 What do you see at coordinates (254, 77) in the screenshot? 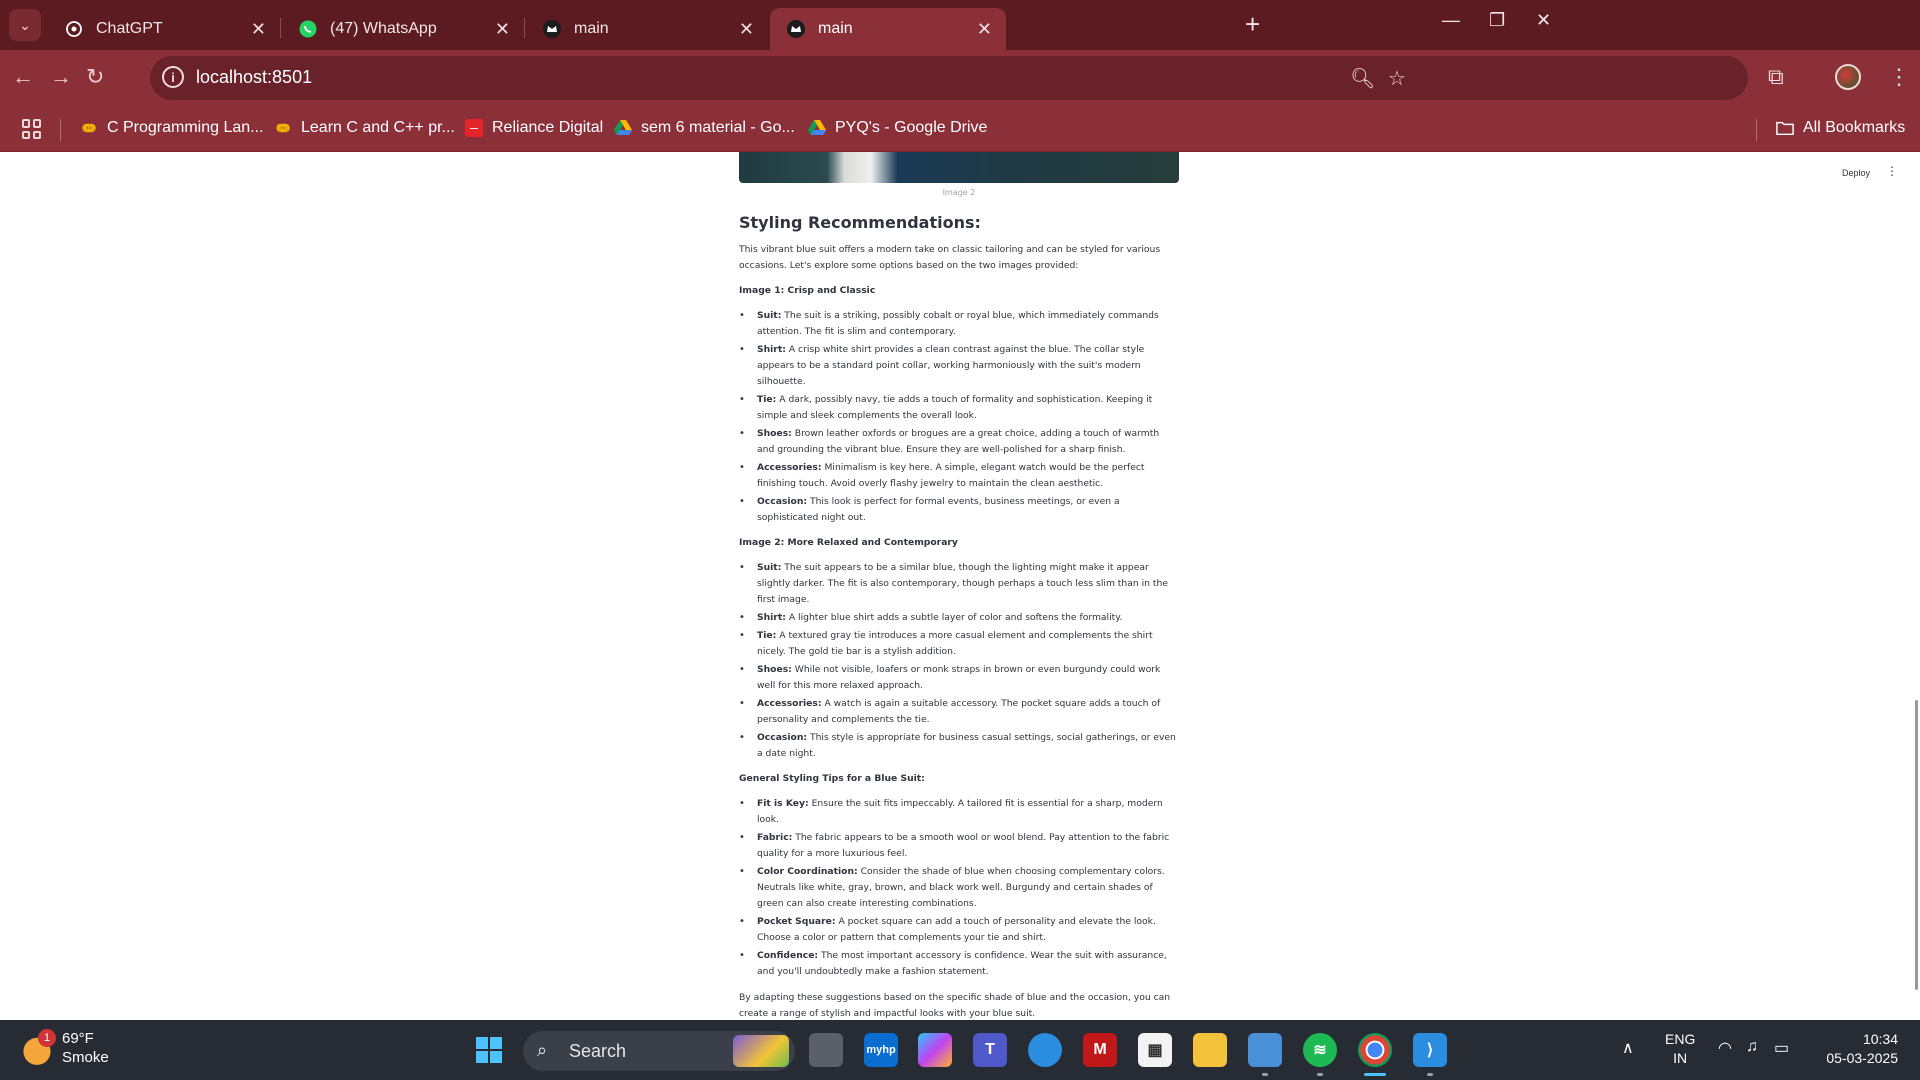
I see `url-text: localhost:8501` at bounding box center [254, 77].